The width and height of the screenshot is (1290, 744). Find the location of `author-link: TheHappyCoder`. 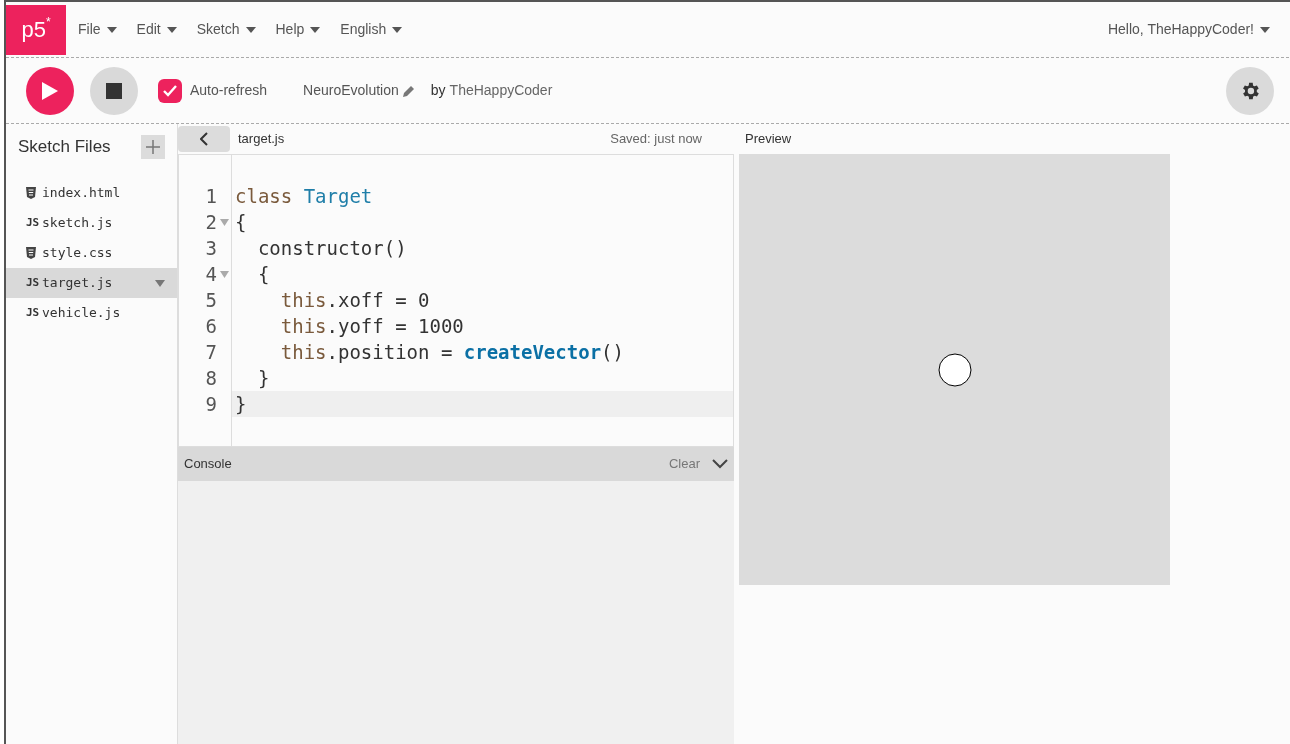

author-link: TheHappyCoder is located at coordinates (501, 90).